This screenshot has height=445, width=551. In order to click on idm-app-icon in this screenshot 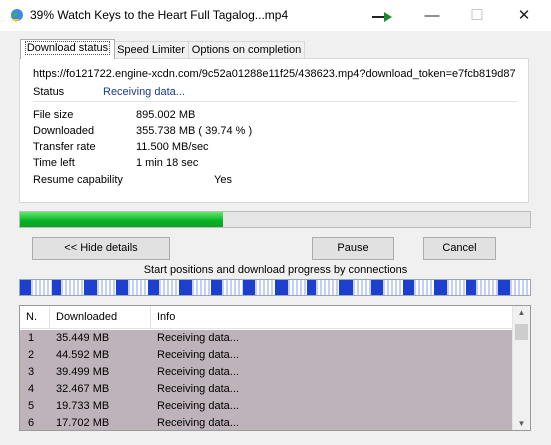, I will do `click(16, 15)`.